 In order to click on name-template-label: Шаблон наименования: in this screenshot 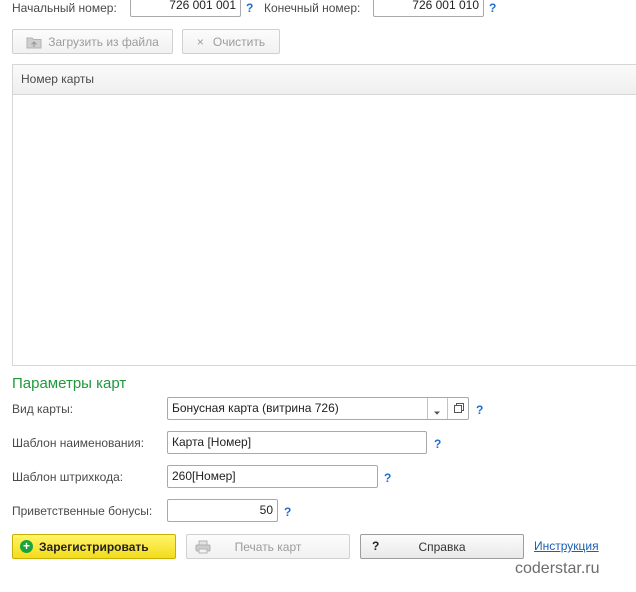, I will do `click(78, 443)`.